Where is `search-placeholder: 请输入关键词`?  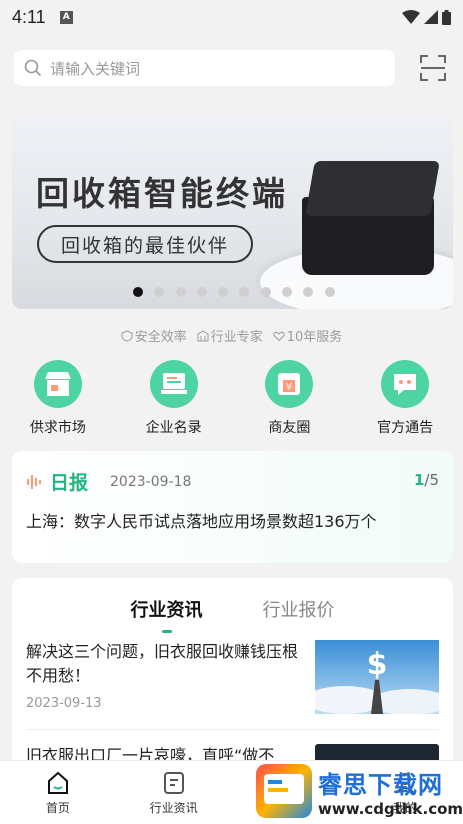 search-placeholder: 请输入关键词 is located at coordinates (95, 68).